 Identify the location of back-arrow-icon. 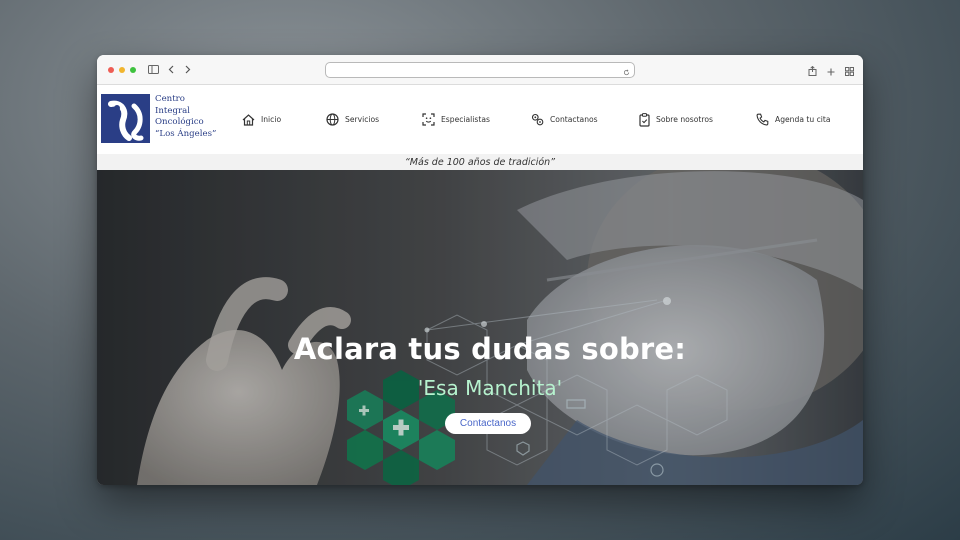
(171, 69).